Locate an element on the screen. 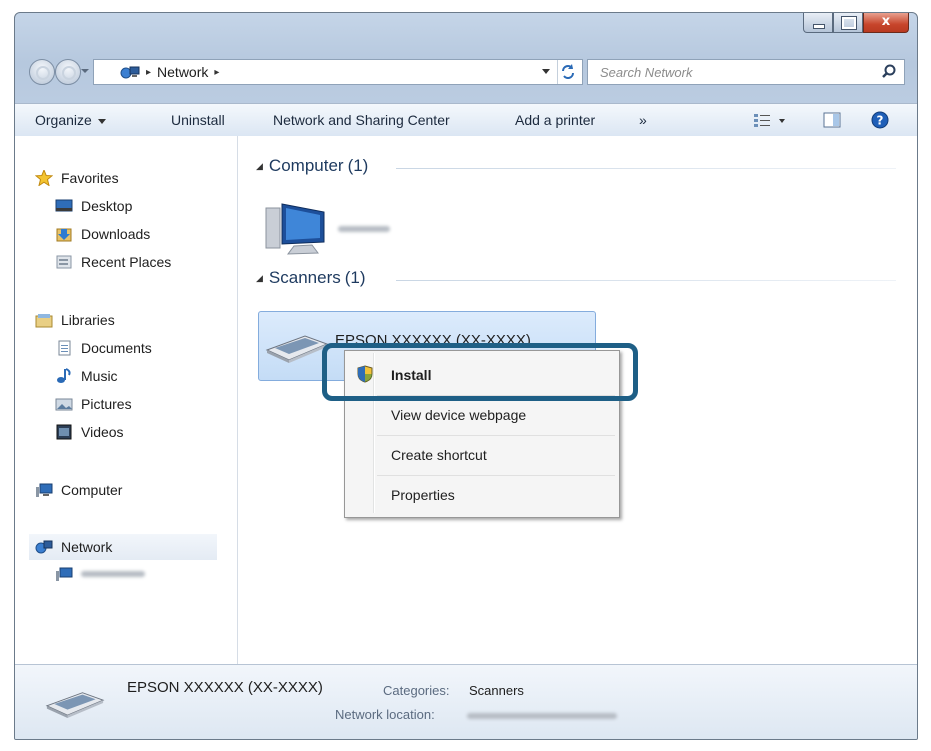 Image resolution: width=931 pixels, height=751 pixels. nav-downloads: Downloads is located at coordinates (102, 234).